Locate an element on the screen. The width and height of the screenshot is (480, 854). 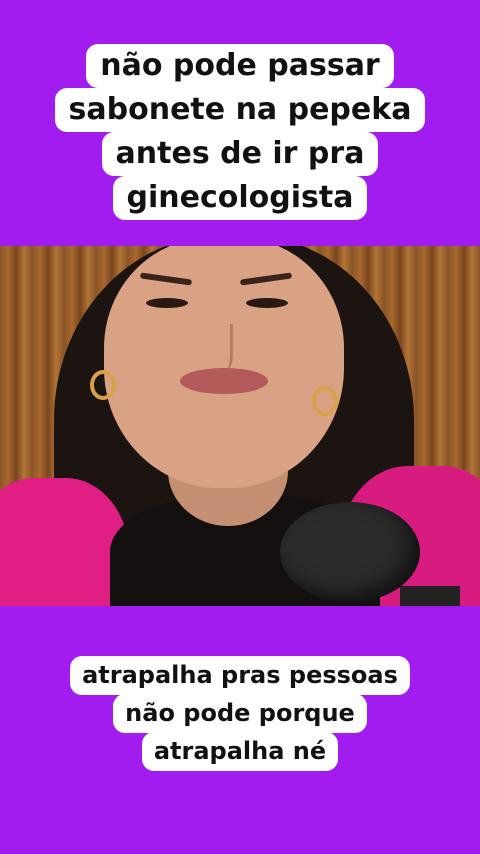
caption-line: atrapalha né is located at coordinates (240, 751).